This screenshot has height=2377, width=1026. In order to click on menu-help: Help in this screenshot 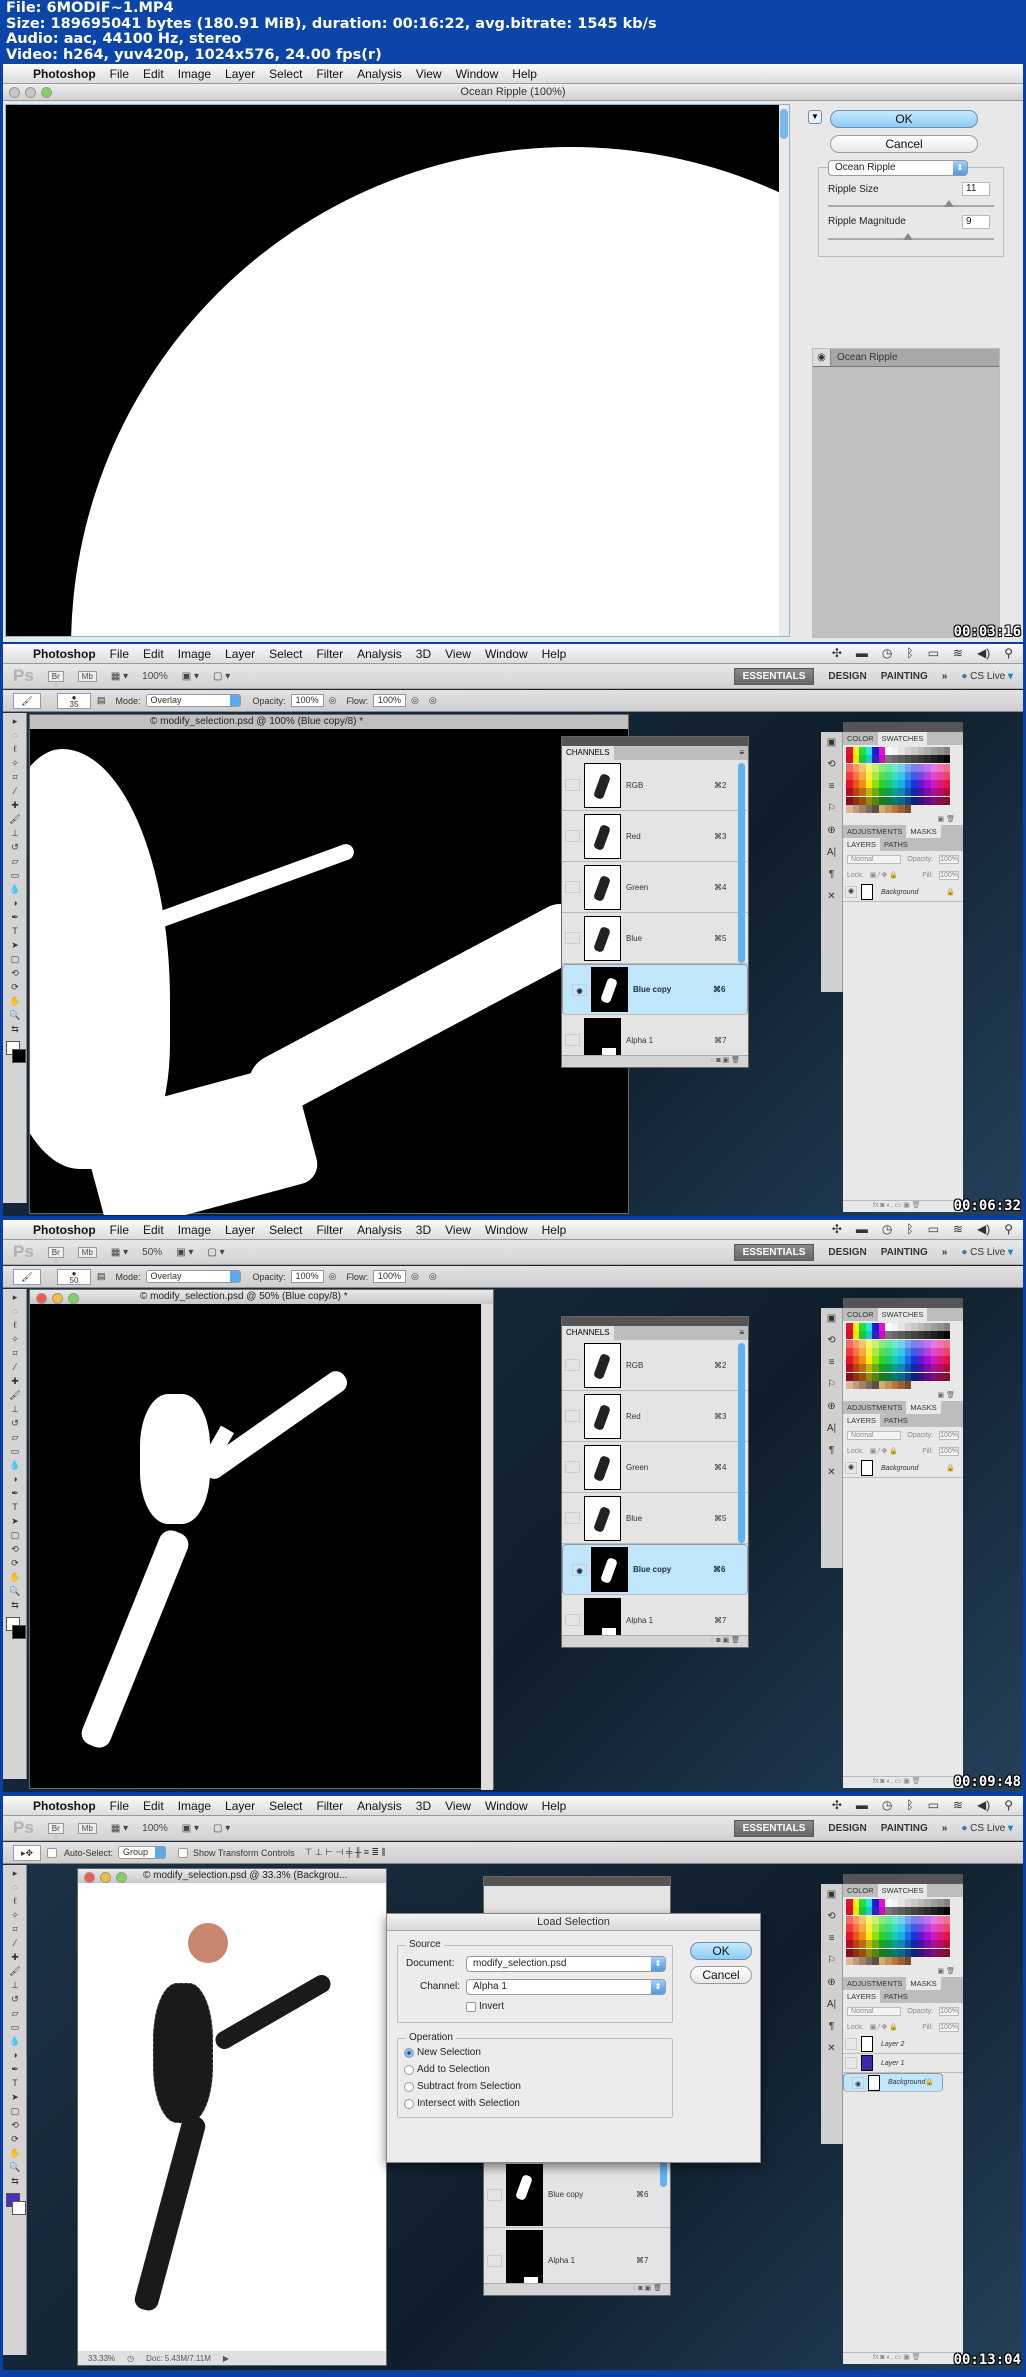, I will do `click(554, 654)`.